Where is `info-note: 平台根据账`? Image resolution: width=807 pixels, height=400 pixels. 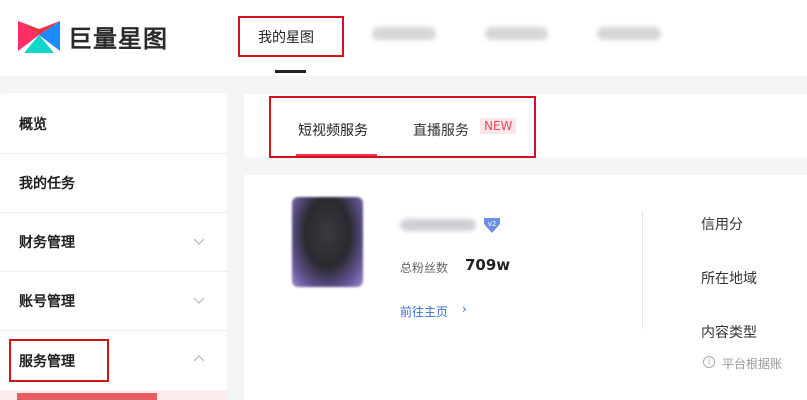
info-note: 平台根据账 is located at coordinates (752, 364).